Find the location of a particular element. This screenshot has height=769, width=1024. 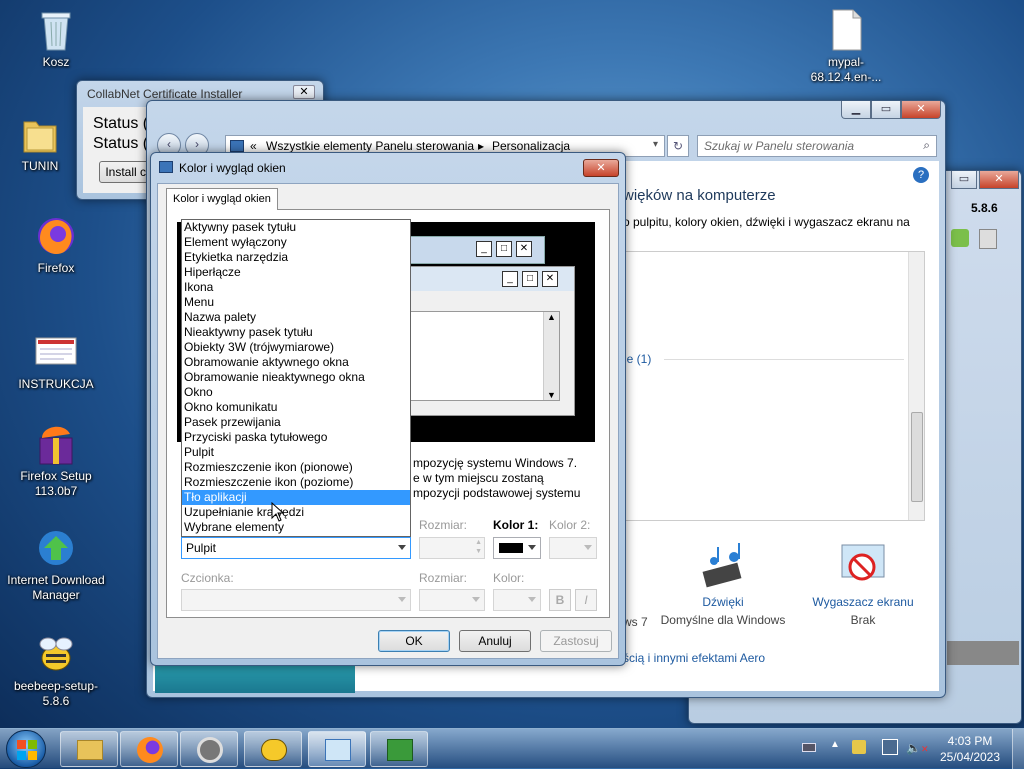

element-option: Pasek przewijania is located at coordinates (296, 422).